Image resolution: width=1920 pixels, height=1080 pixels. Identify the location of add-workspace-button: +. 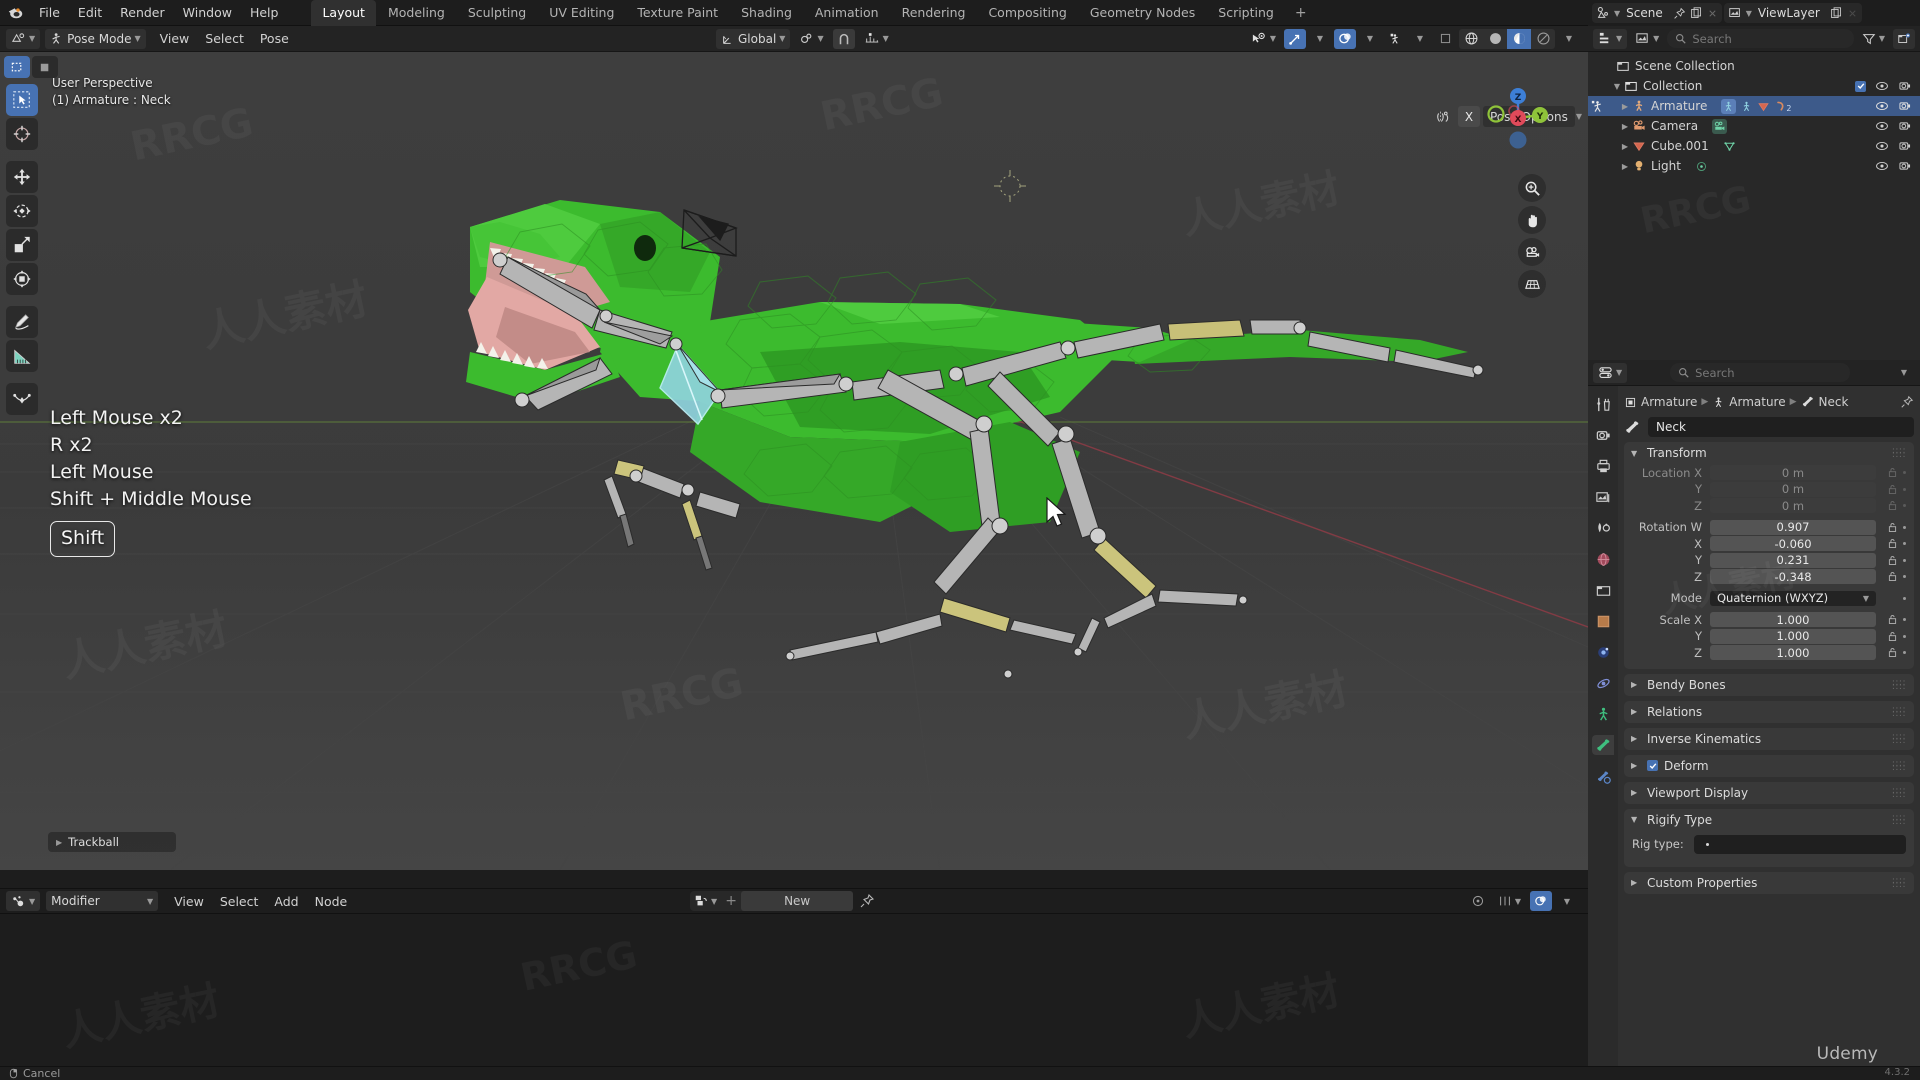
(1301, 13).